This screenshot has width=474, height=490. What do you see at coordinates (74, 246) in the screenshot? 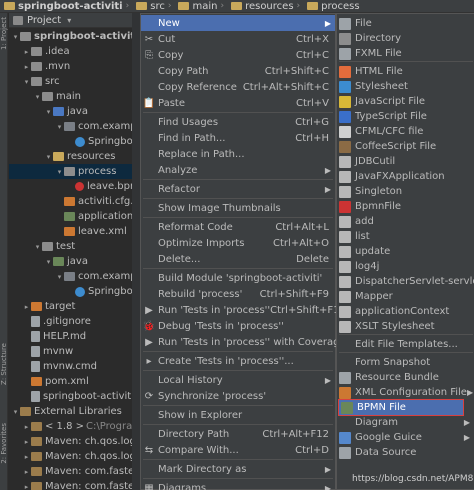
I see `tree-node: ▾ test` at bounding box center [74, 246].